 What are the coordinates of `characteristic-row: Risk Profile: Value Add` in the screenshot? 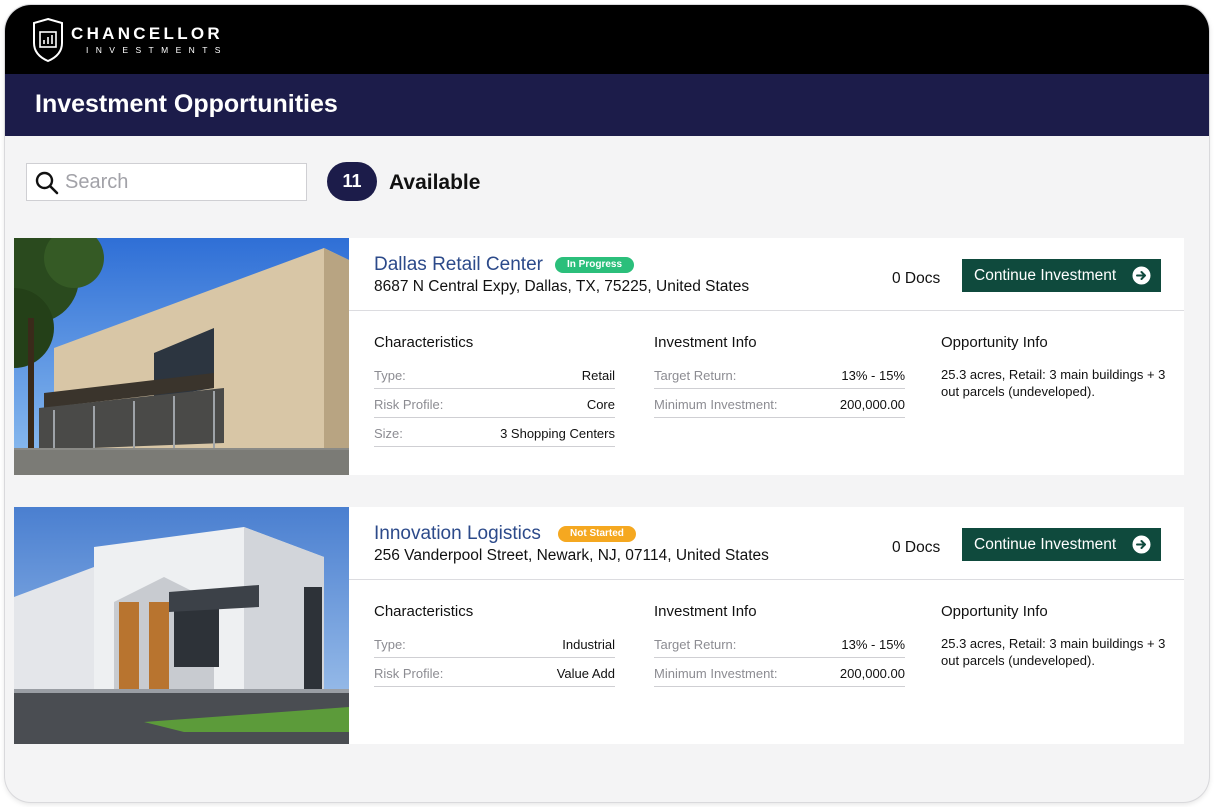 It's located at (494, 672).